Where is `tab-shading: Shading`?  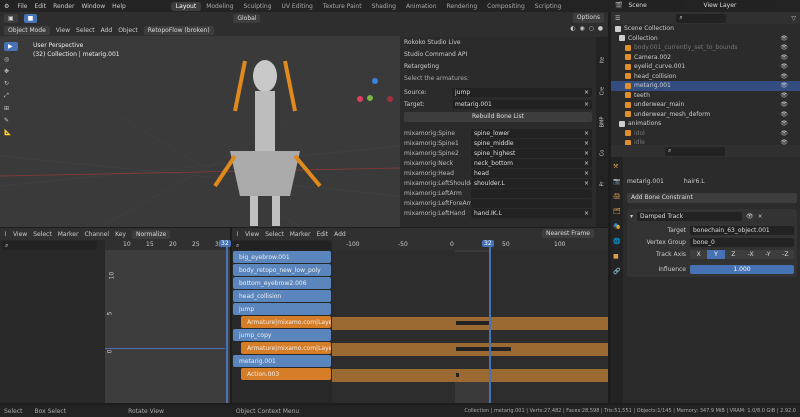 tab-shading: Shading is located at coordinates (384, 6).